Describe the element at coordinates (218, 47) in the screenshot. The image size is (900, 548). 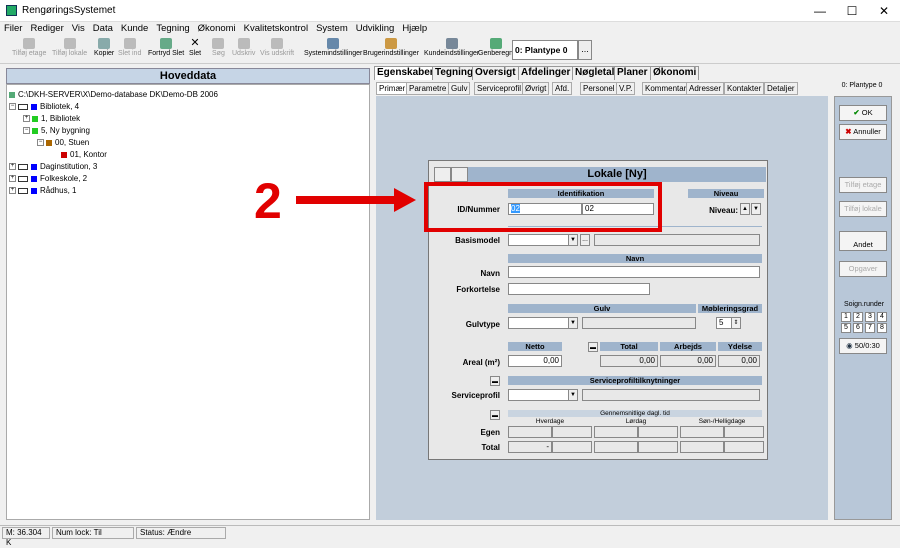
I see `search-button: Søg` at that location.